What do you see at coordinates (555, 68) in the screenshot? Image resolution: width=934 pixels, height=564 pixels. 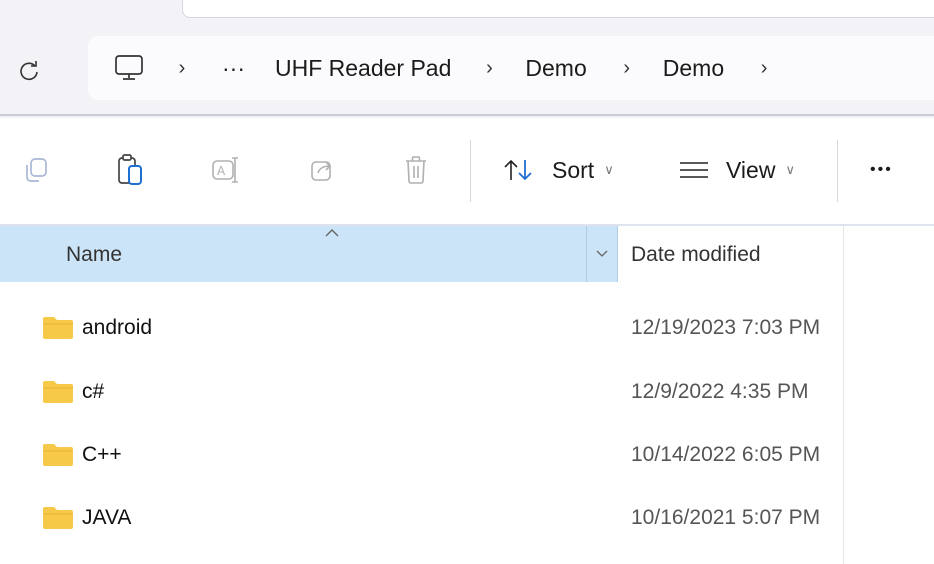 I see `breadcrumb-demo: Demo` at bounding box center [555, 68].